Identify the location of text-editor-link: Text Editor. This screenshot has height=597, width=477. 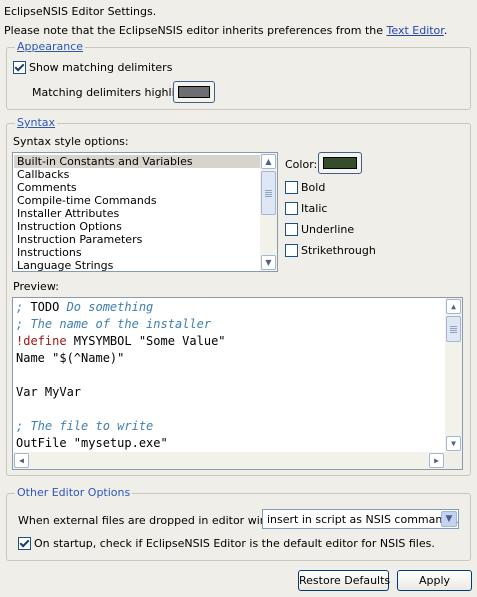
(415, 30).